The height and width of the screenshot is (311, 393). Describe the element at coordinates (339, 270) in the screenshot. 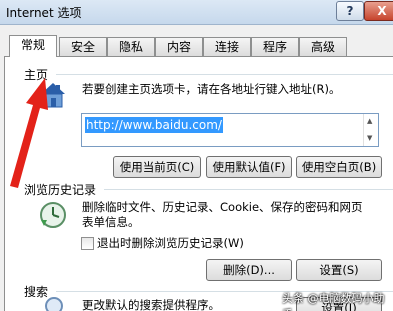

I see `history-settings-button: 设置(S)` at that location.